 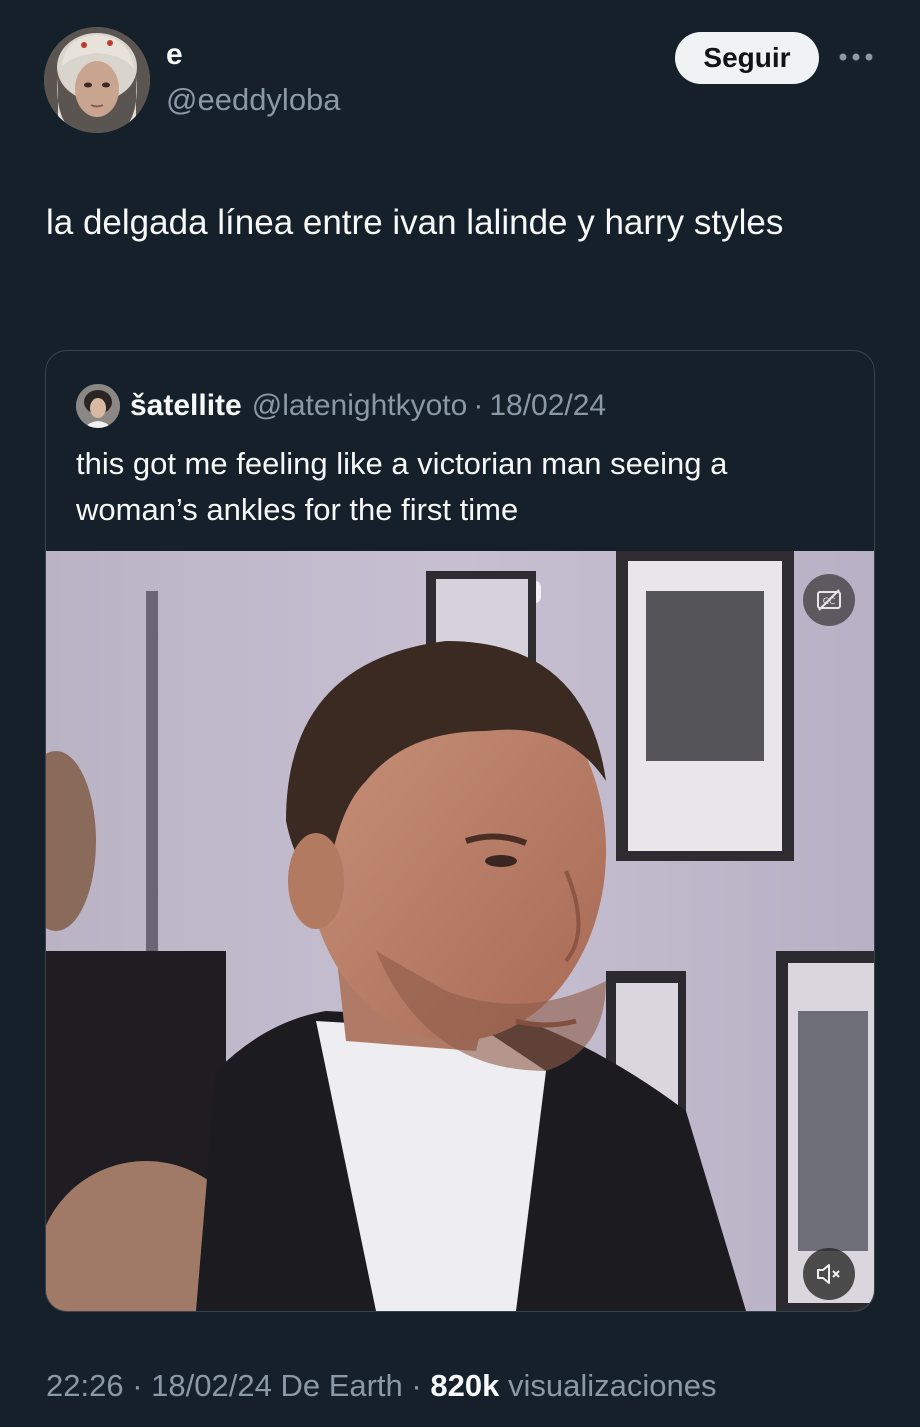 I want to click on author-display-name: e, so click(x=174, y=55).